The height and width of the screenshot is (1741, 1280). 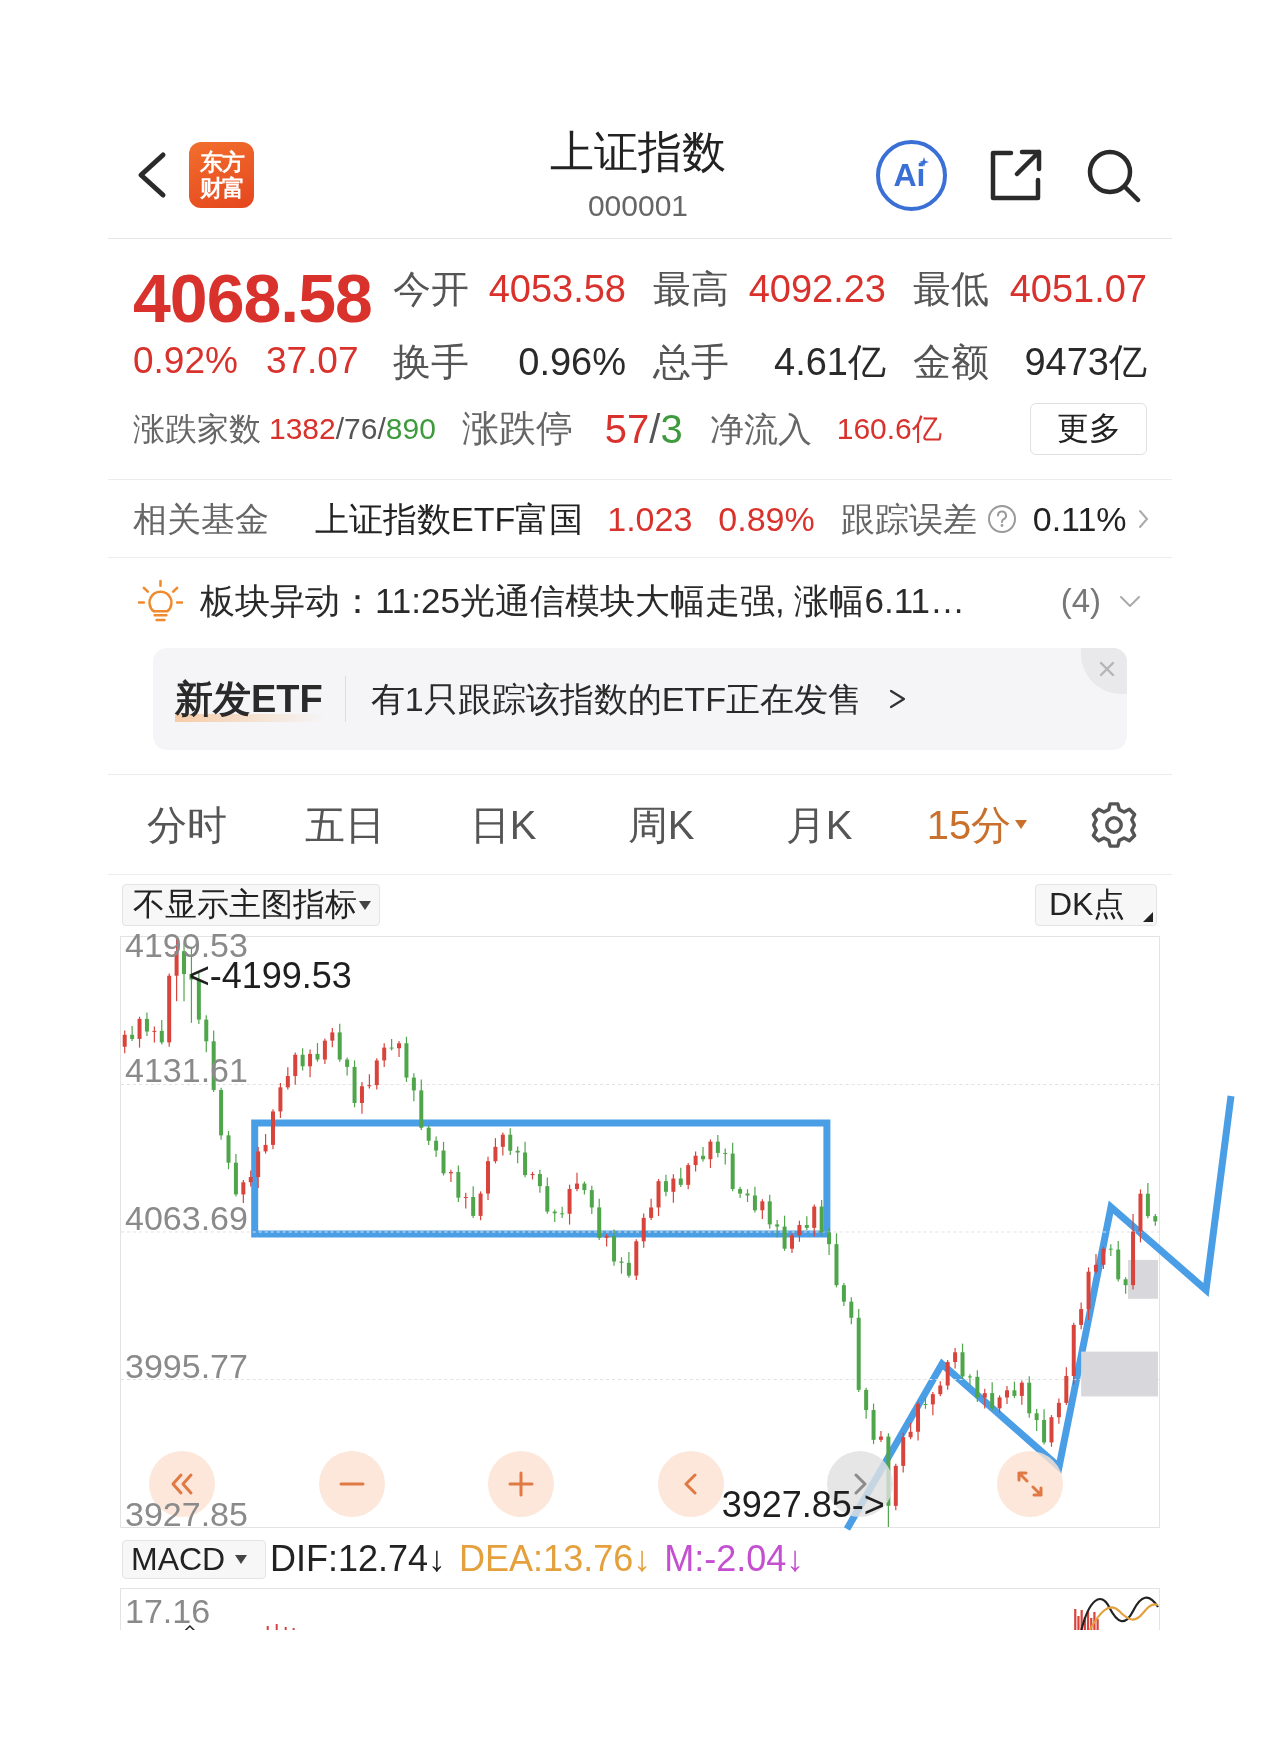 I want to click on price-axis-label: 3995.77, so click(x=186, y=1366).